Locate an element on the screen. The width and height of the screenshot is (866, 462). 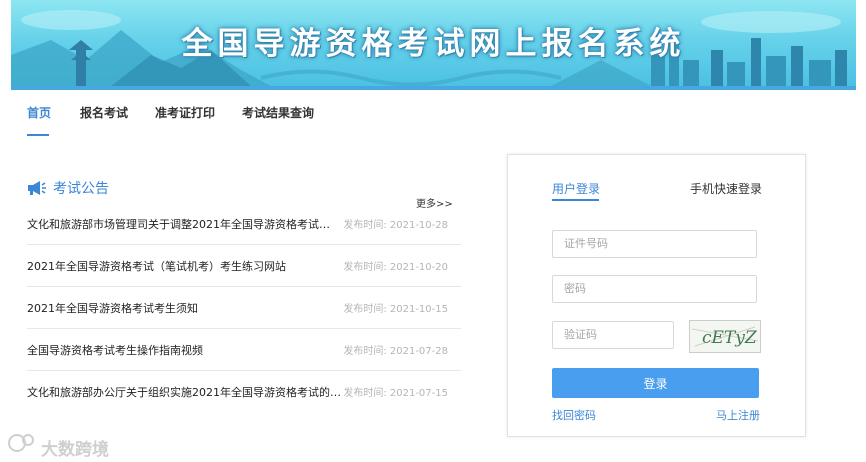
tab-phone-login: 手机快速登录 is located at coordinates (726, 188).